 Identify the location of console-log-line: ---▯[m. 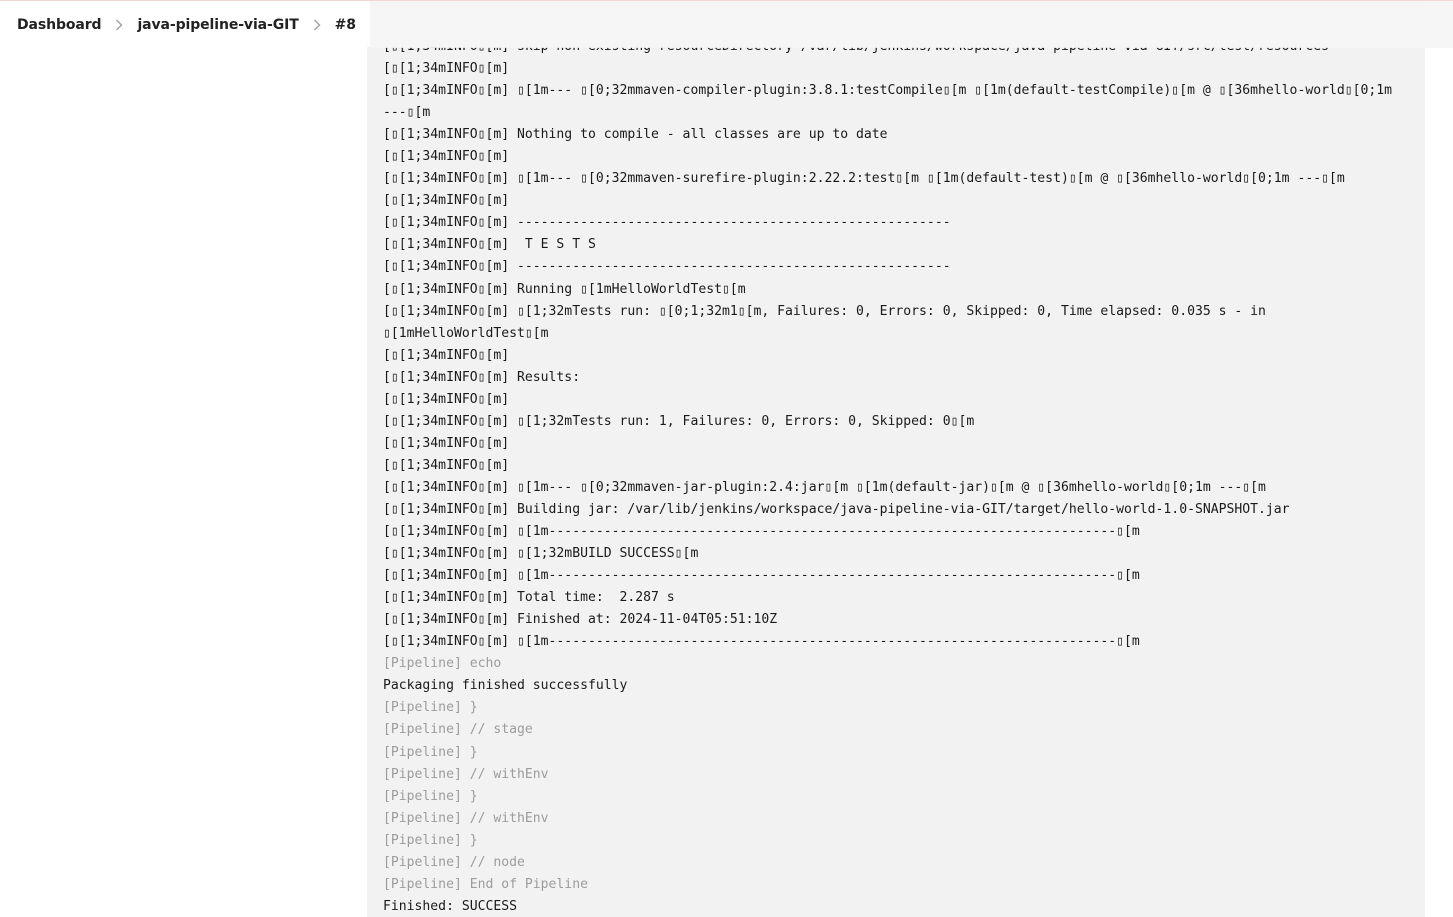
(407, 113).